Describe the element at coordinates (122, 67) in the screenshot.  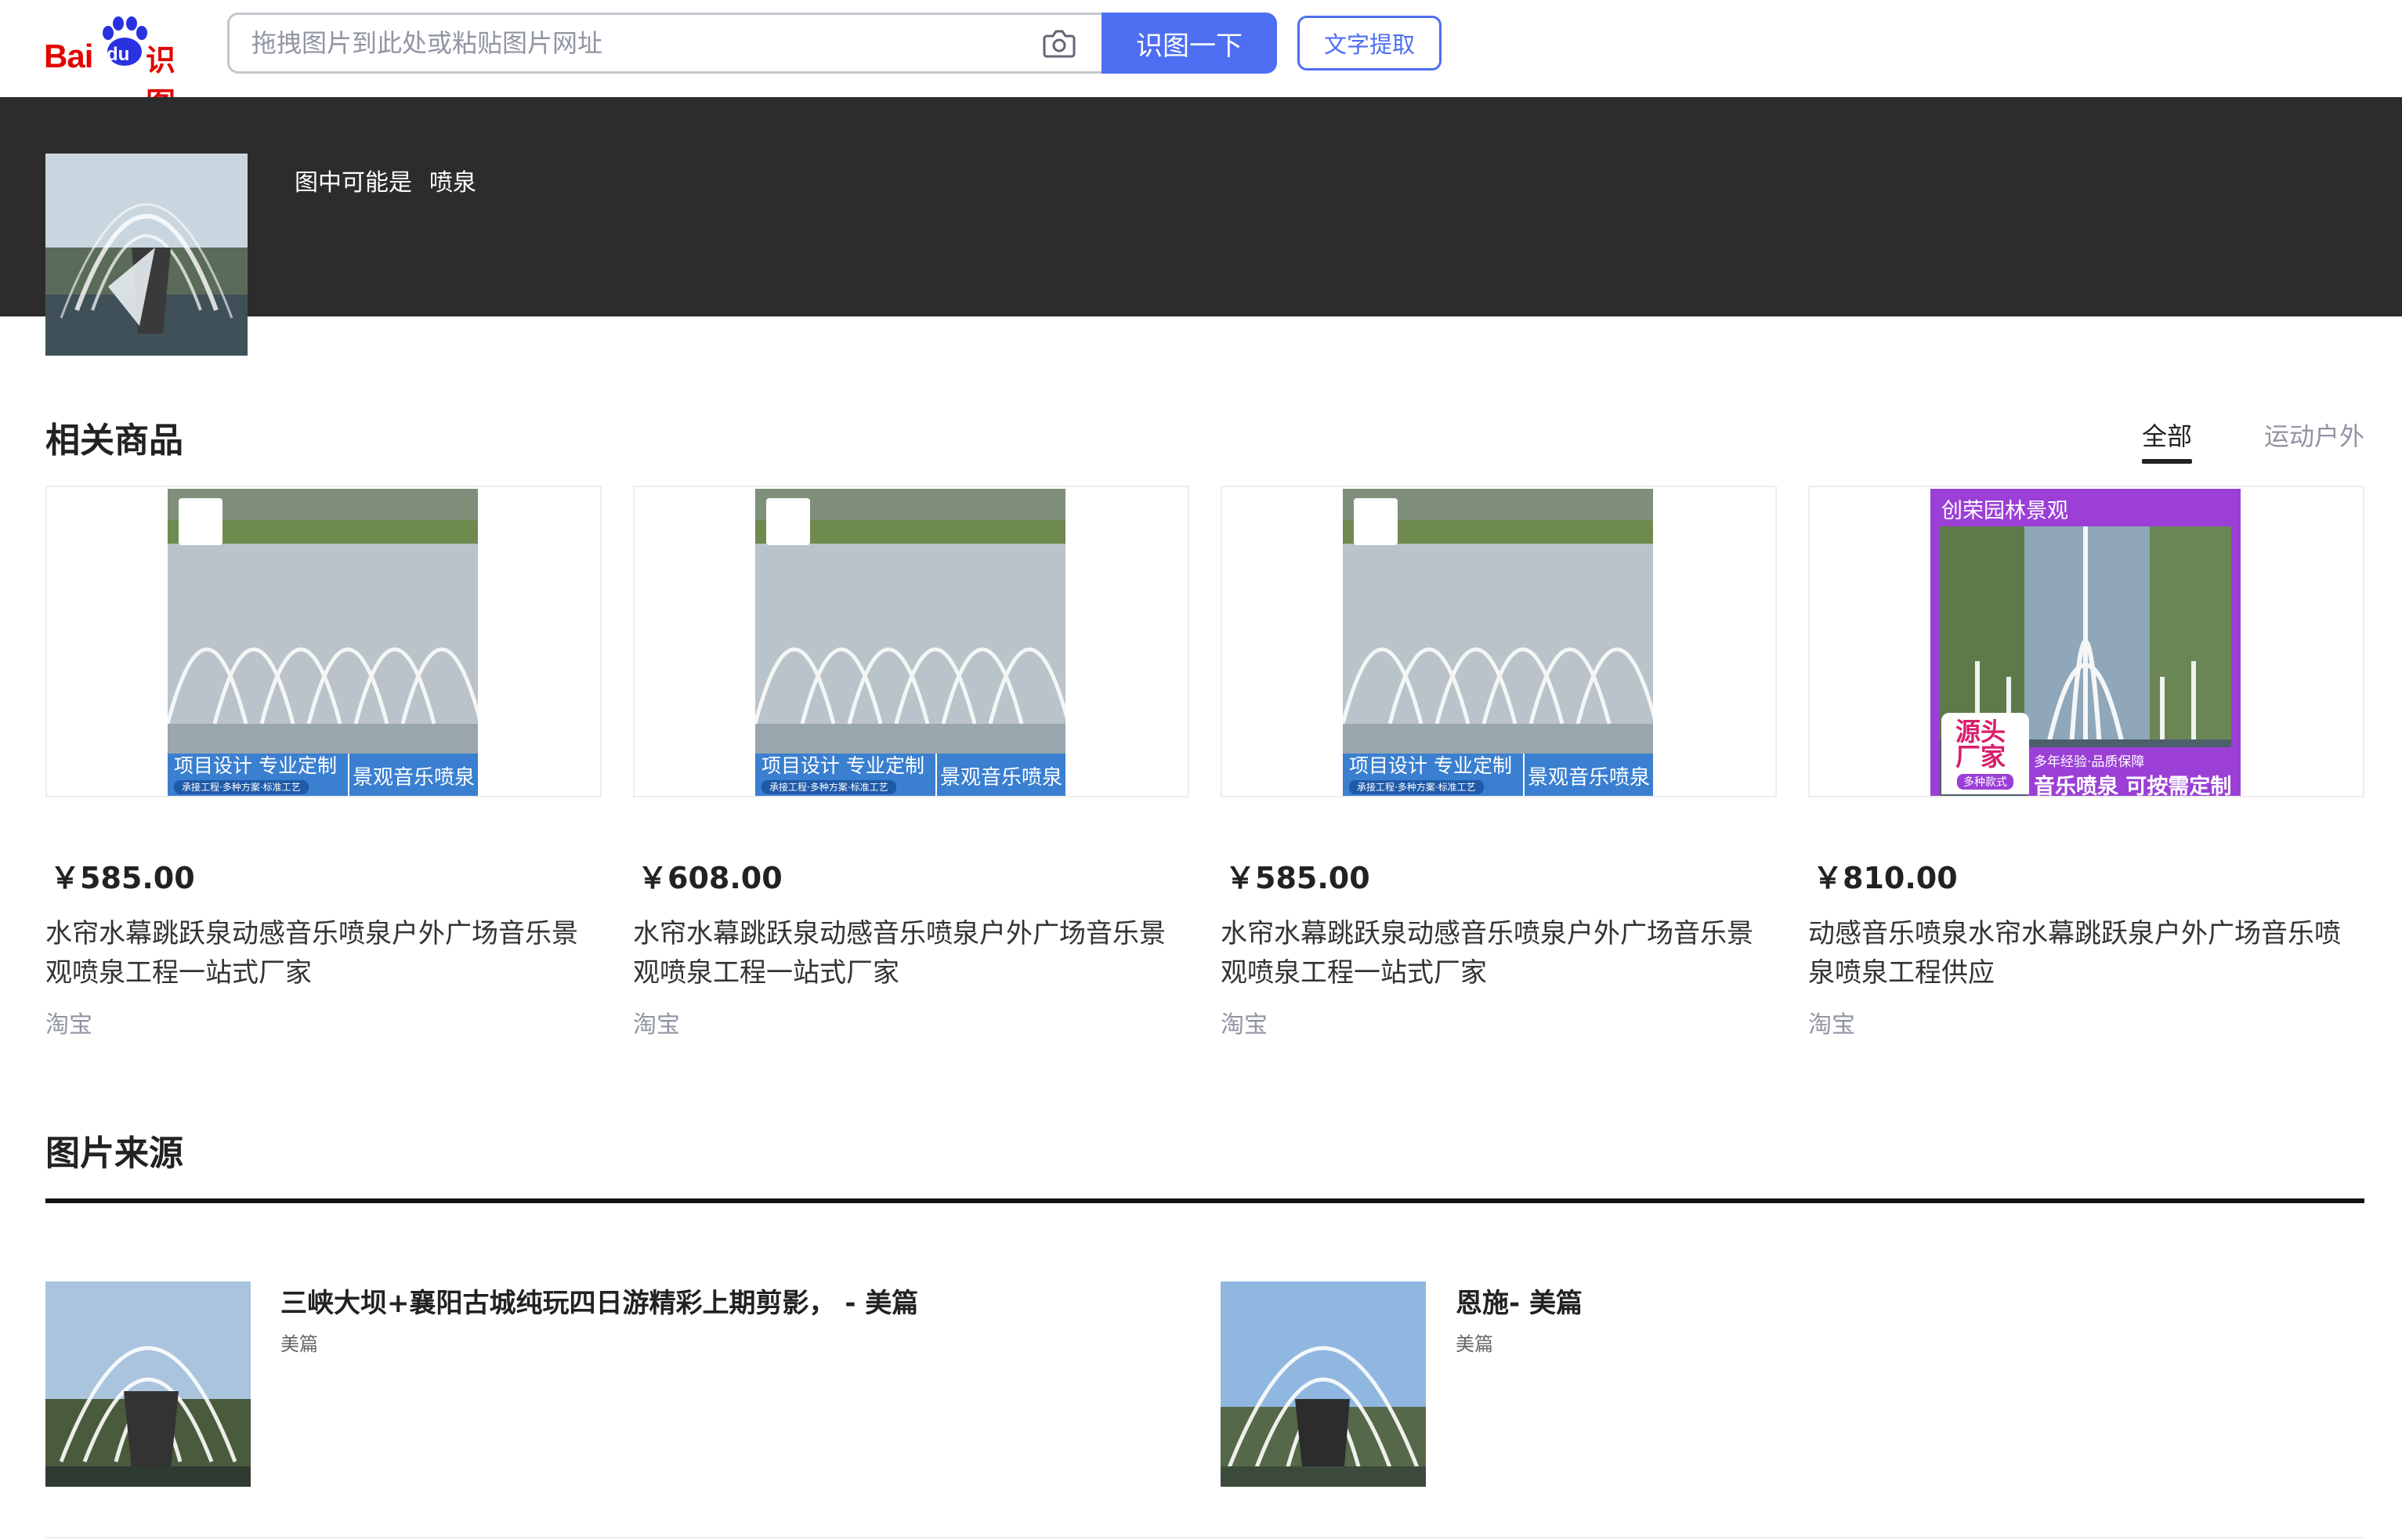
I see `baidu-shitu-logo: Bai du 识图` at that location.